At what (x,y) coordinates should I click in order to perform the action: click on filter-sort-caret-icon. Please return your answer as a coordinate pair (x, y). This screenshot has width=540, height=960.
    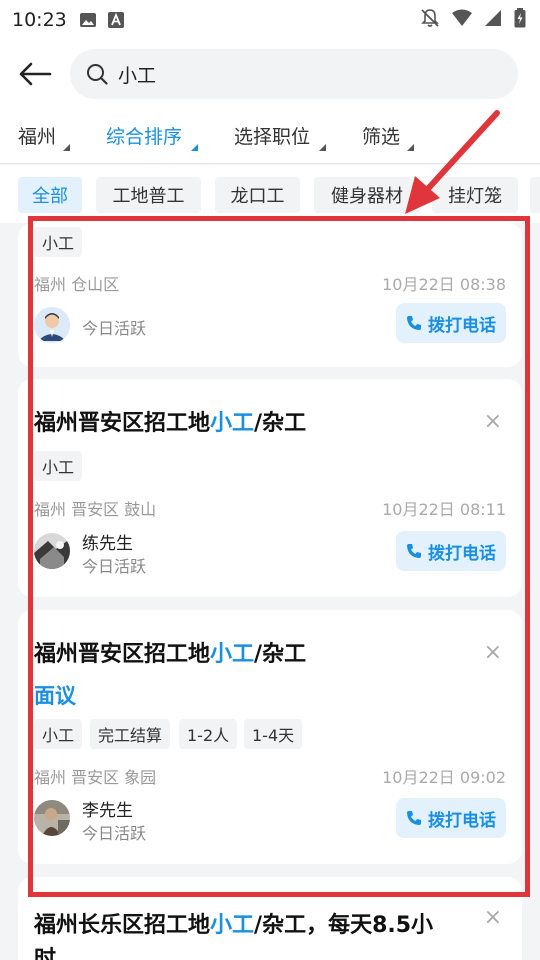
    Looking at the image, I should click on (194, 147).